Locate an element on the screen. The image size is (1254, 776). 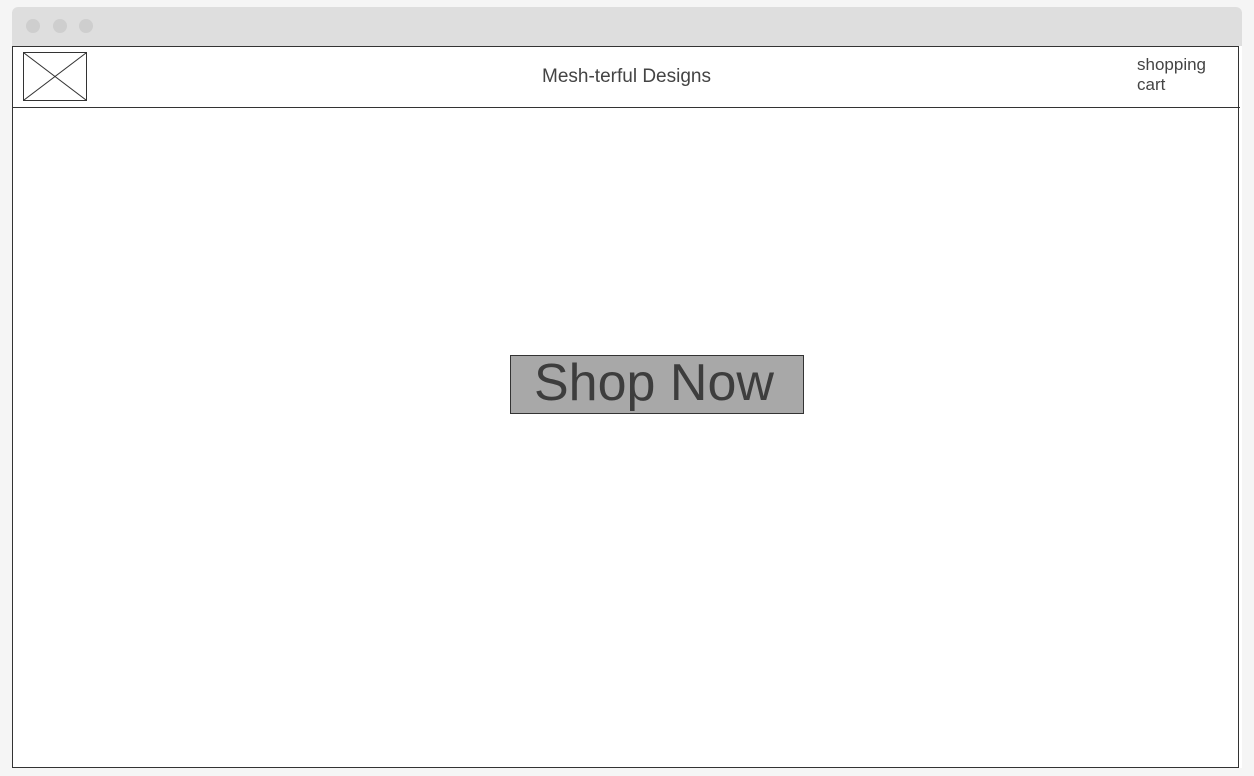
site-title-wrapper: Mesh-terful Designs is located at coordinates (626, 77).